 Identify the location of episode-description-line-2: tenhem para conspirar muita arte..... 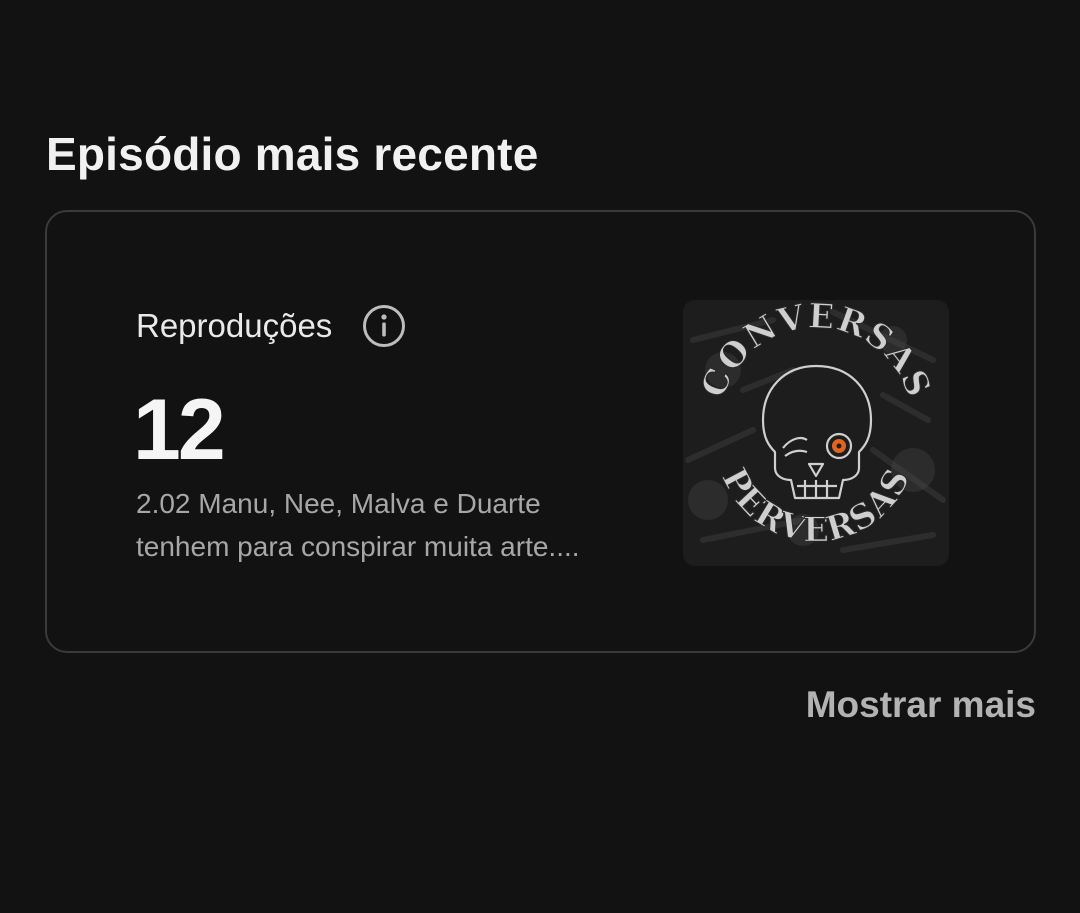
(358, 546).